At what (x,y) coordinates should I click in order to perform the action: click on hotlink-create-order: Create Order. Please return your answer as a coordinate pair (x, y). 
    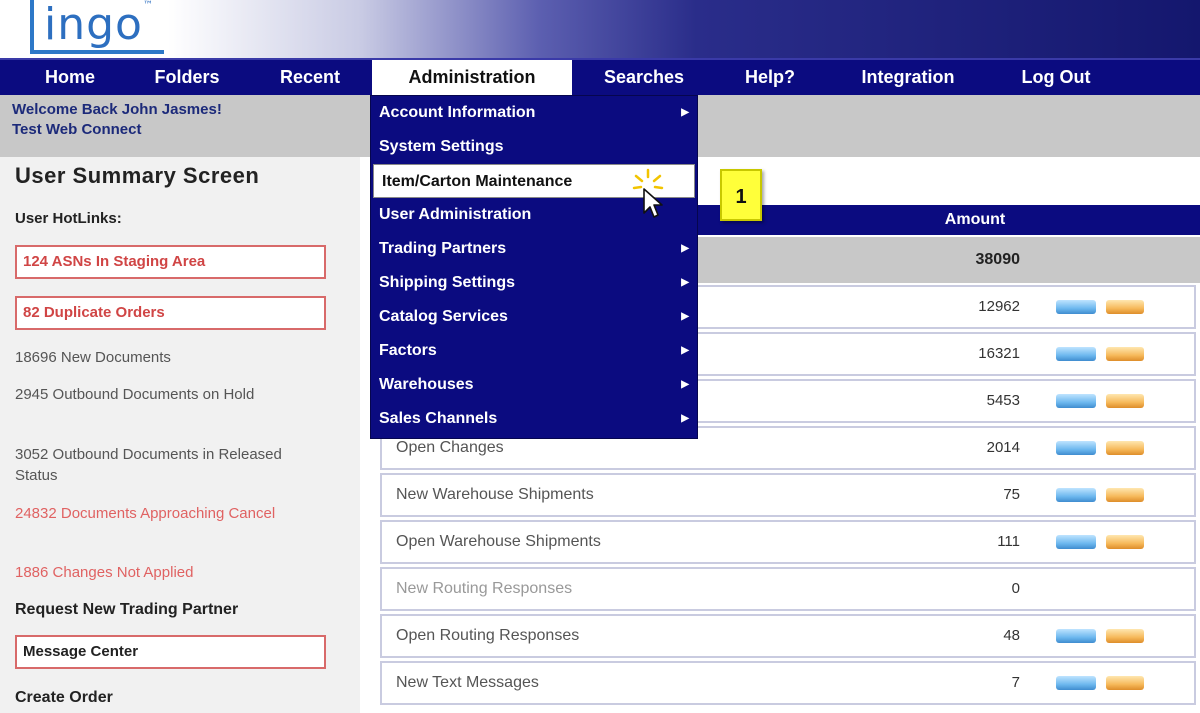
    Looking at the image, I should click on (165, 697).